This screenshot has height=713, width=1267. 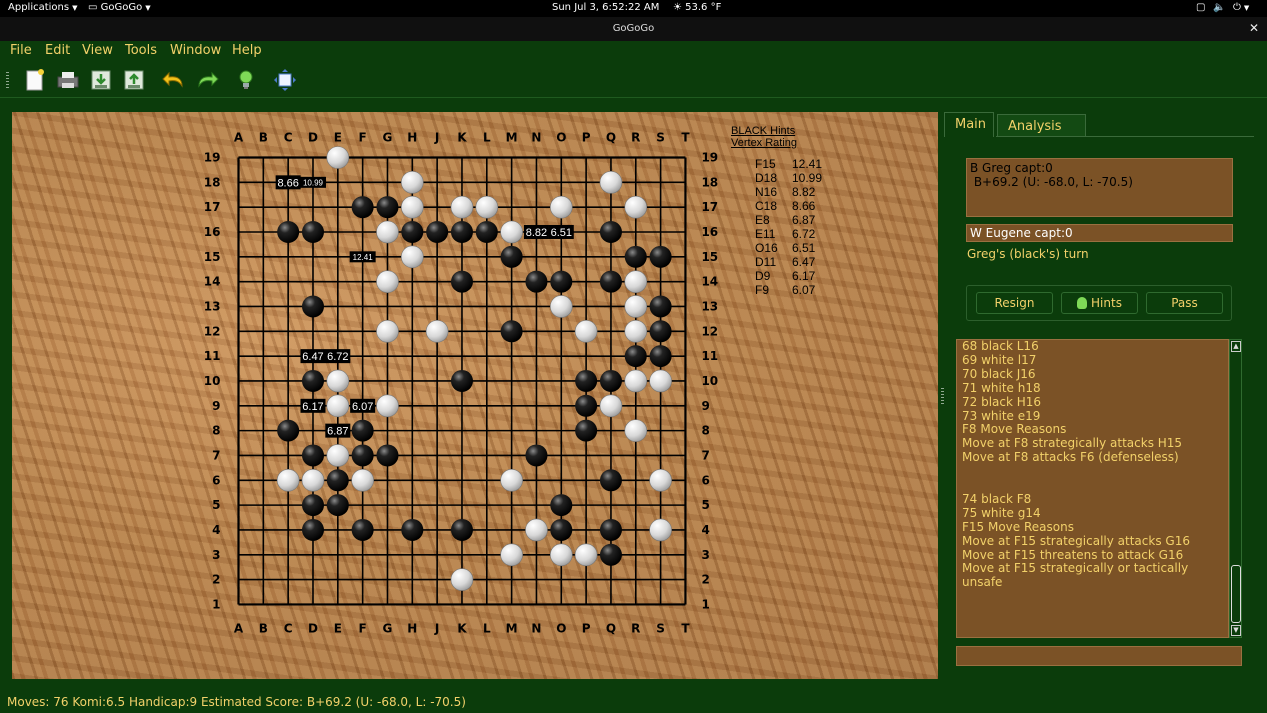 What do you see at coordinates (791, 290) in the screenshot?
I see `hint-row: F9 6.07` at bounding box center [791, 290].